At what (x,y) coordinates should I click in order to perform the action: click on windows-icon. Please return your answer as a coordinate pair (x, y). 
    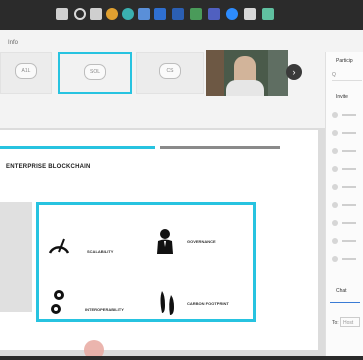
    Looking at the image, I should click on (62, 14).